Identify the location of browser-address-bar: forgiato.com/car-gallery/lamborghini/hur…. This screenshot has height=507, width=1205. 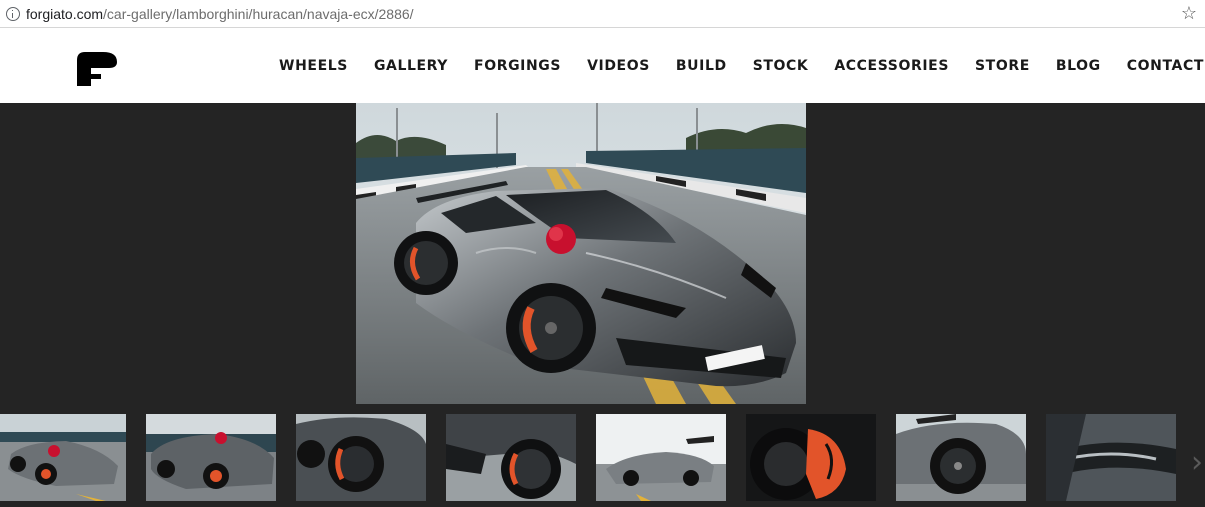
(602, 14).